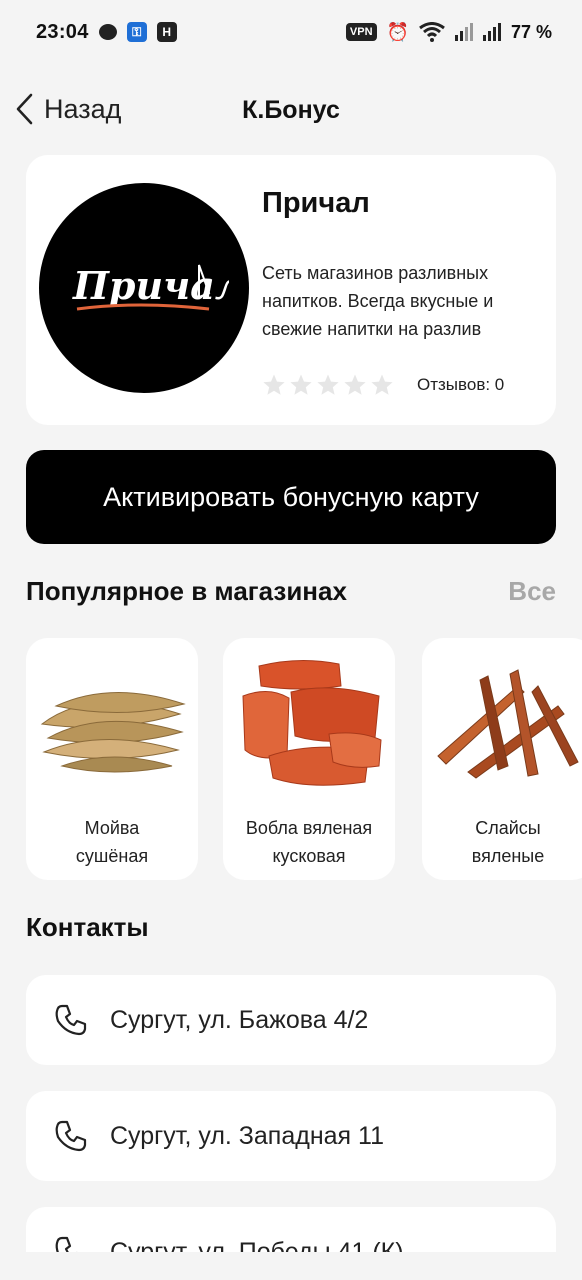 This screenshot has width=582, height=1280. What do you see at coordinates (309, 842) in the screenshot?
I see `product-name: Вобла вяленая кусковая` at bounding box center [309, 842].